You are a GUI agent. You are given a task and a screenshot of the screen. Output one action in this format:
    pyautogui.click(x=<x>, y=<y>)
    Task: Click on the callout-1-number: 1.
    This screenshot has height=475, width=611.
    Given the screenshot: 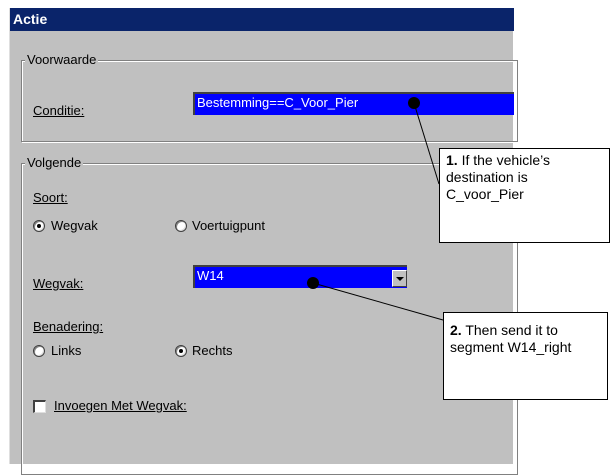 What is the action you would take?
    pyautogui.click(x=452, y=160)
    